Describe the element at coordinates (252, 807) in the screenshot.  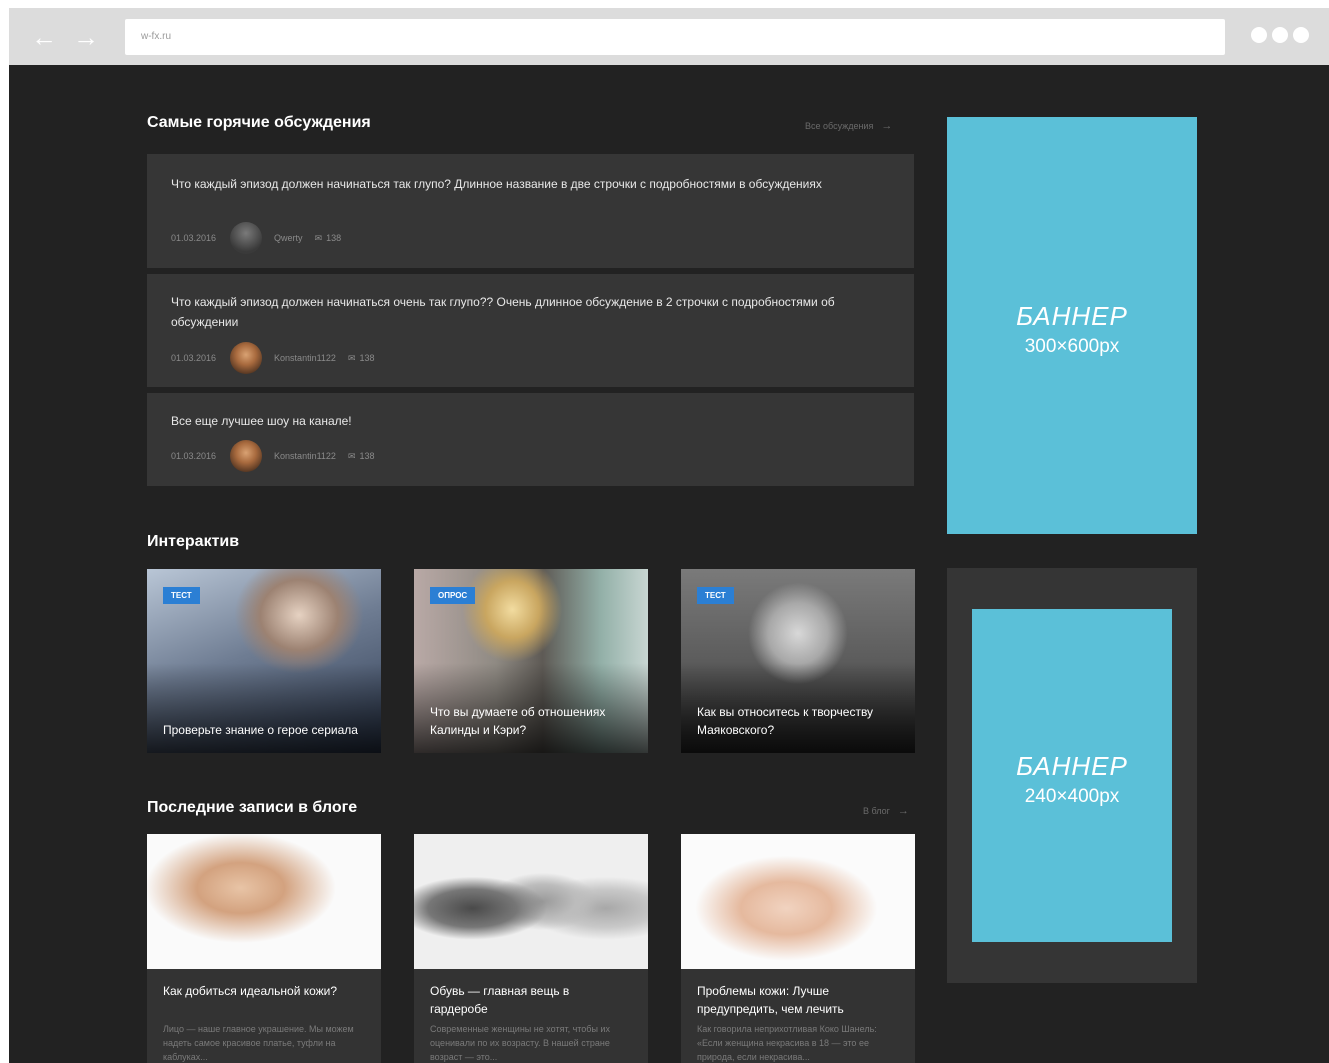
I see `blog-title: Последние записи в блоге` at that location.